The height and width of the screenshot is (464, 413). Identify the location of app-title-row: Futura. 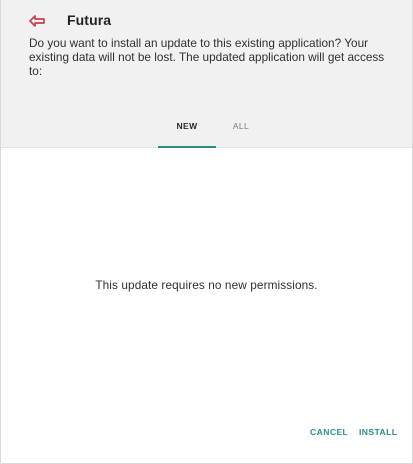
(70, 20).